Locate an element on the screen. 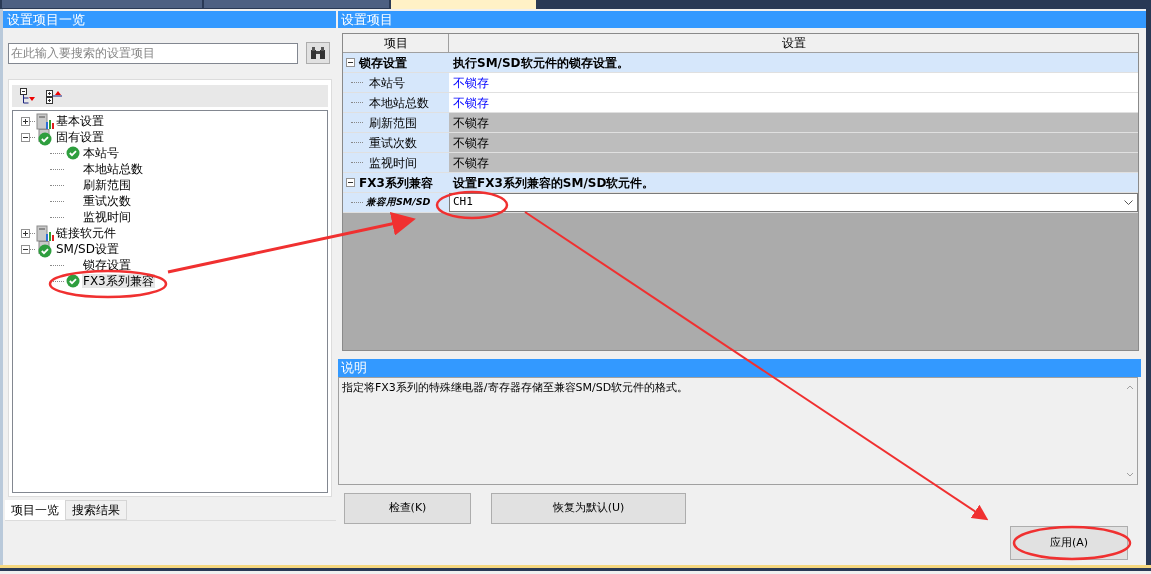 This screenshot has width=1151, height=574. panel-title: 说明 is located at coordinates (739, 368).